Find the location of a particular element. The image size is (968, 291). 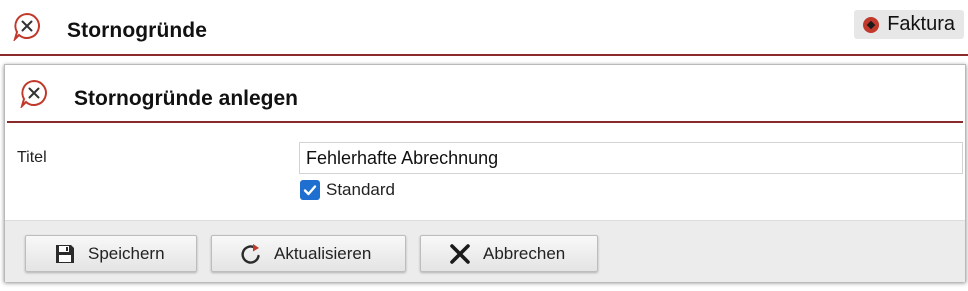

dialog-header-divider is located at coordinates (485, 122).